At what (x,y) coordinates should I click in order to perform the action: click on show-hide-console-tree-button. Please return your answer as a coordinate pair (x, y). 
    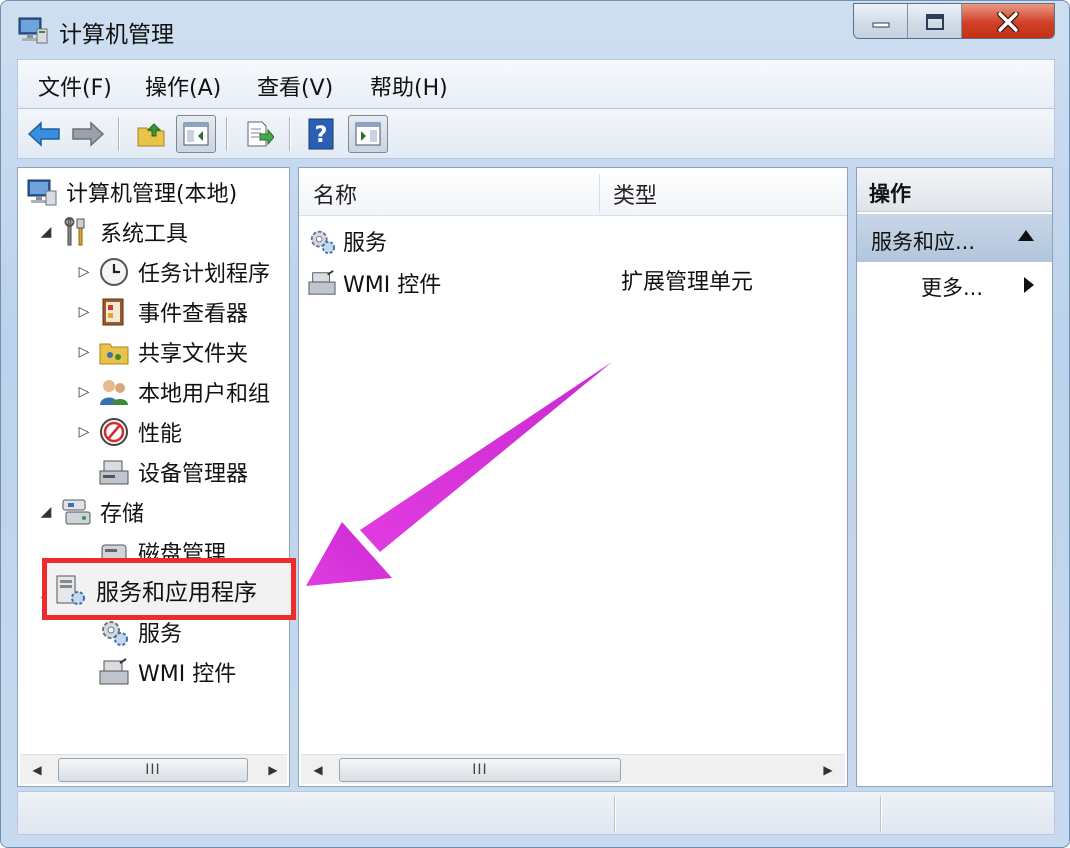
    Looking at the image, I should click on (196, 134).